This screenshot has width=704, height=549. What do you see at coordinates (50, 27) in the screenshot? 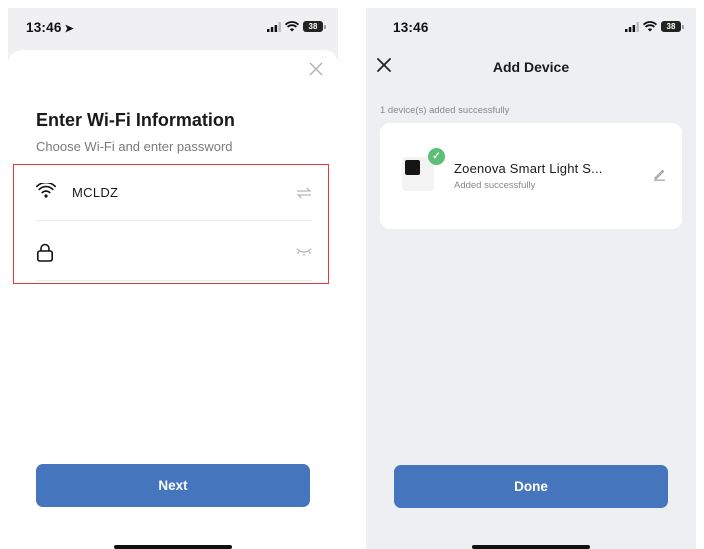
I see `status-time: 13:46 ➤` at bounding box center [50, 27].